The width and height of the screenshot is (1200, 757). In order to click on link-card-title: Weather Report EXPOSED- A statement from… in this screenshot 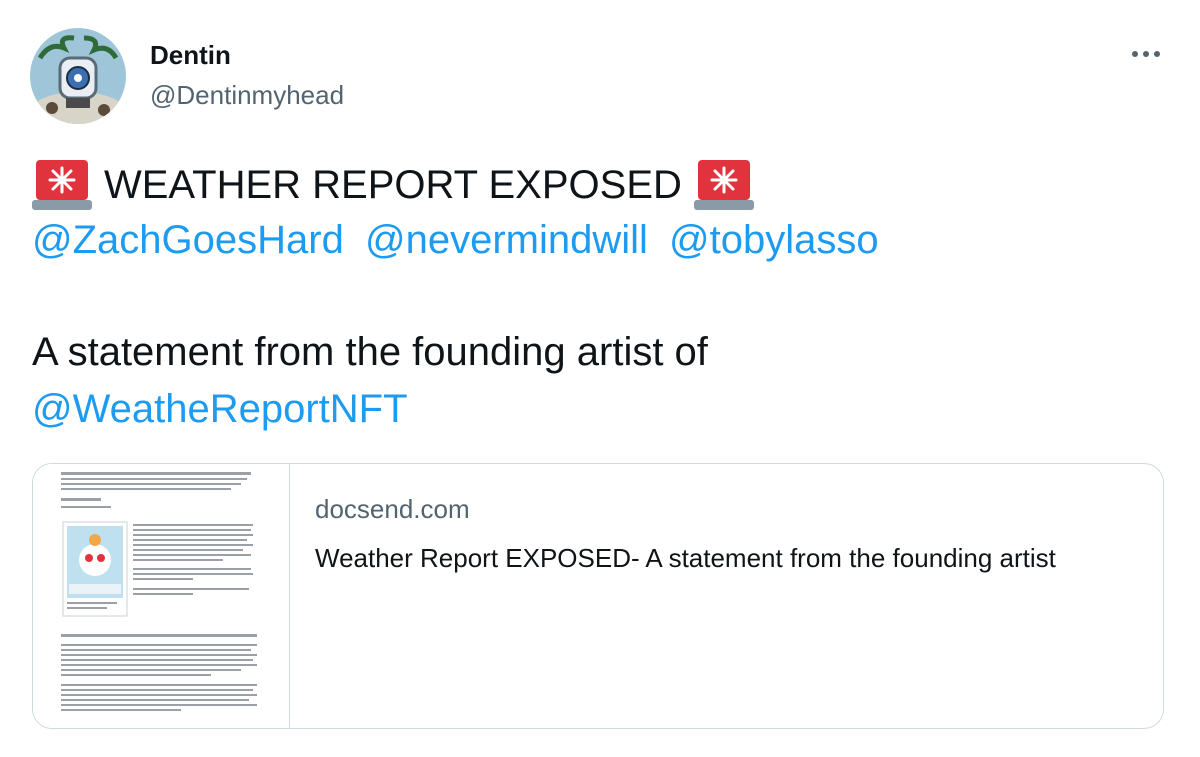, I will do `click(685, 558)`.